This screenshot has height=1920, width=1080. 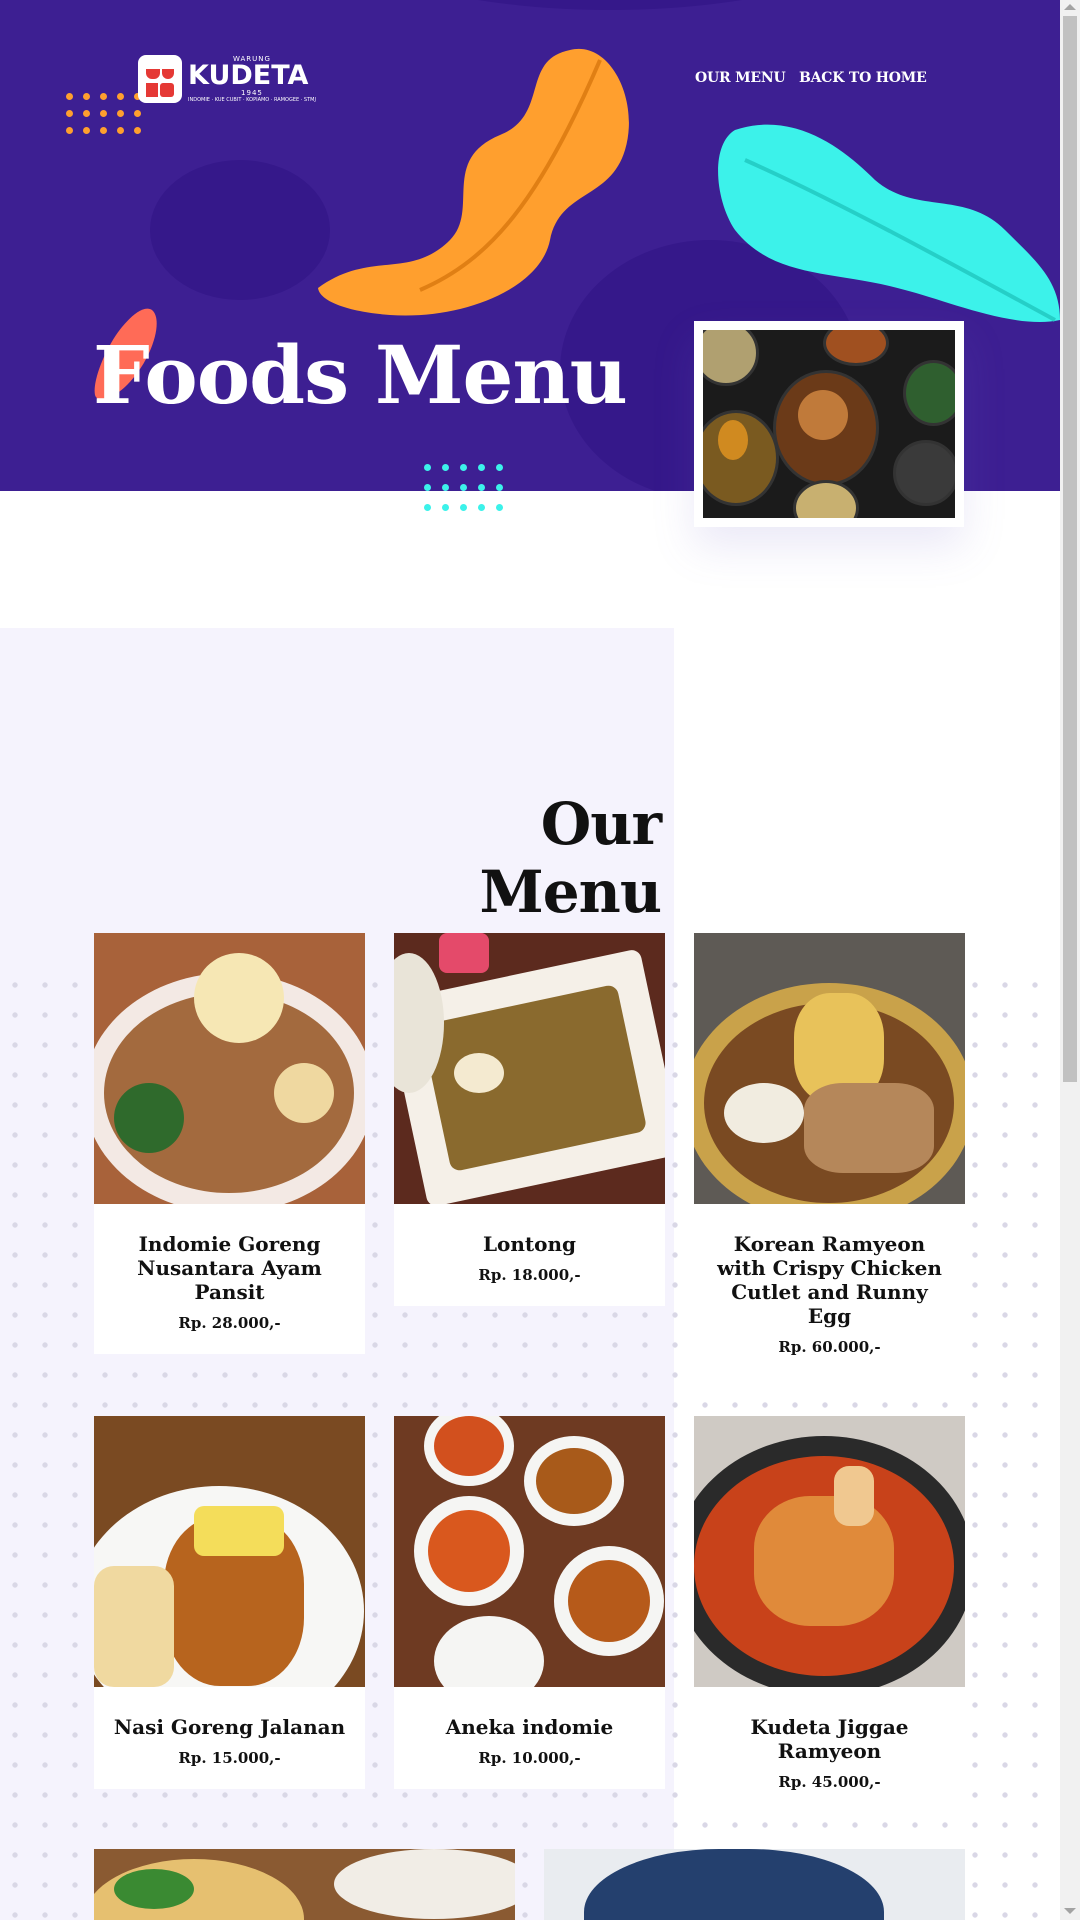 I want to click on menu-card: Nasi Goreng Jalanan Rp. 15.000,-, so click(x=229, y=1602).